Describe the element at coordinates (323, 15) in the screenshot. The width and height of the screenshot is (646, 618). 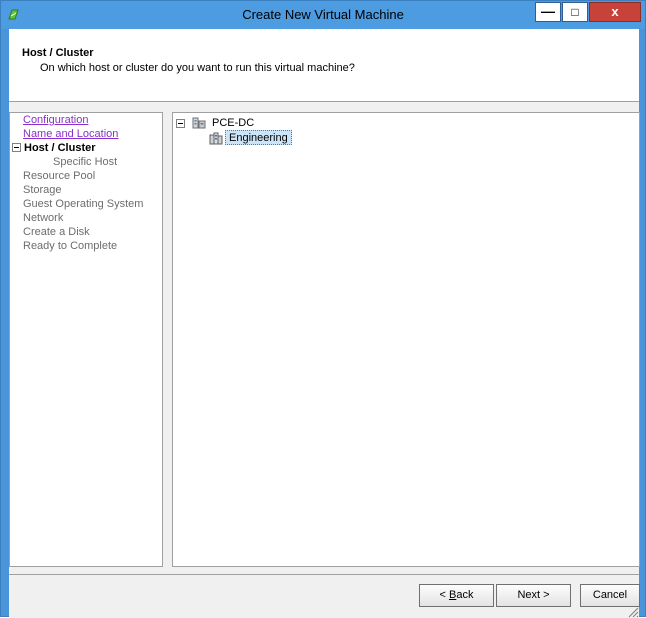
I see `title-bar: Create New Virtual Machine — □ x` at that location.